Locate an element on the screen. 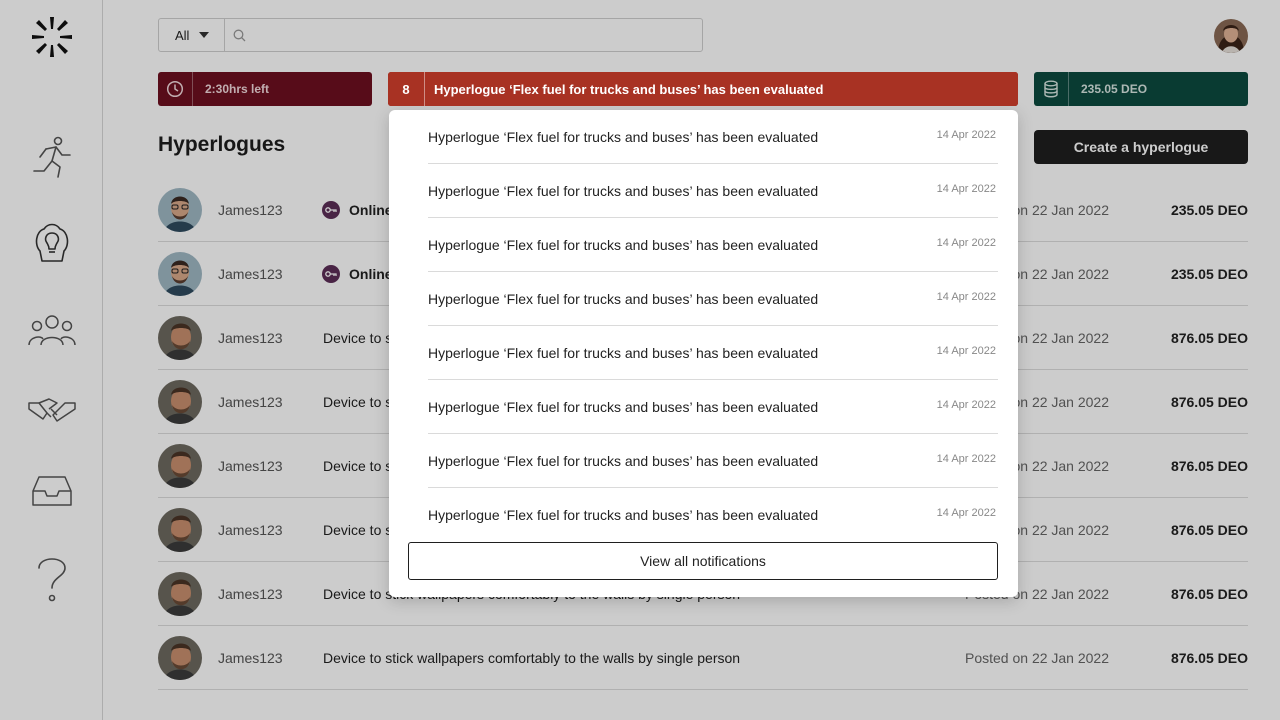 Image resolution: width=1280 pixels, height=720 pixels. notification-count: 8 is located at coordinates (406, 89).